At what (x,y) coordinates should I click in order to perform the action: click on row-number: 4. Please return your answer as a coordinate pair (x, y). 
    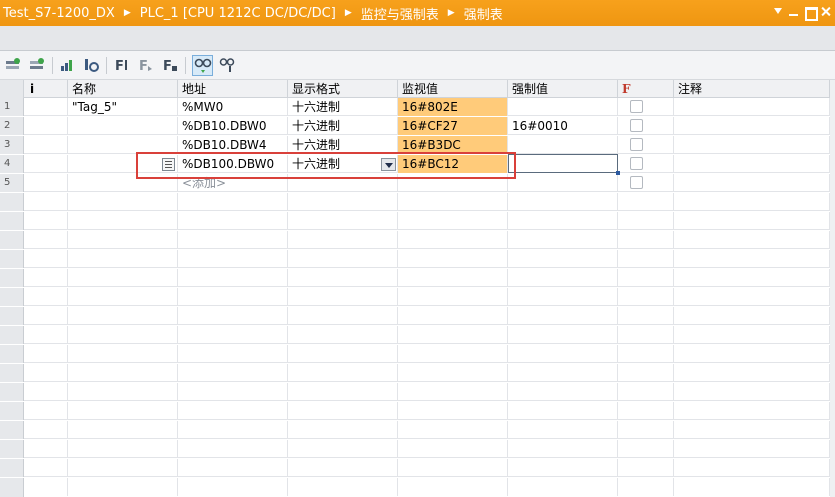
    Looking at the image, I should click on (12, 164).